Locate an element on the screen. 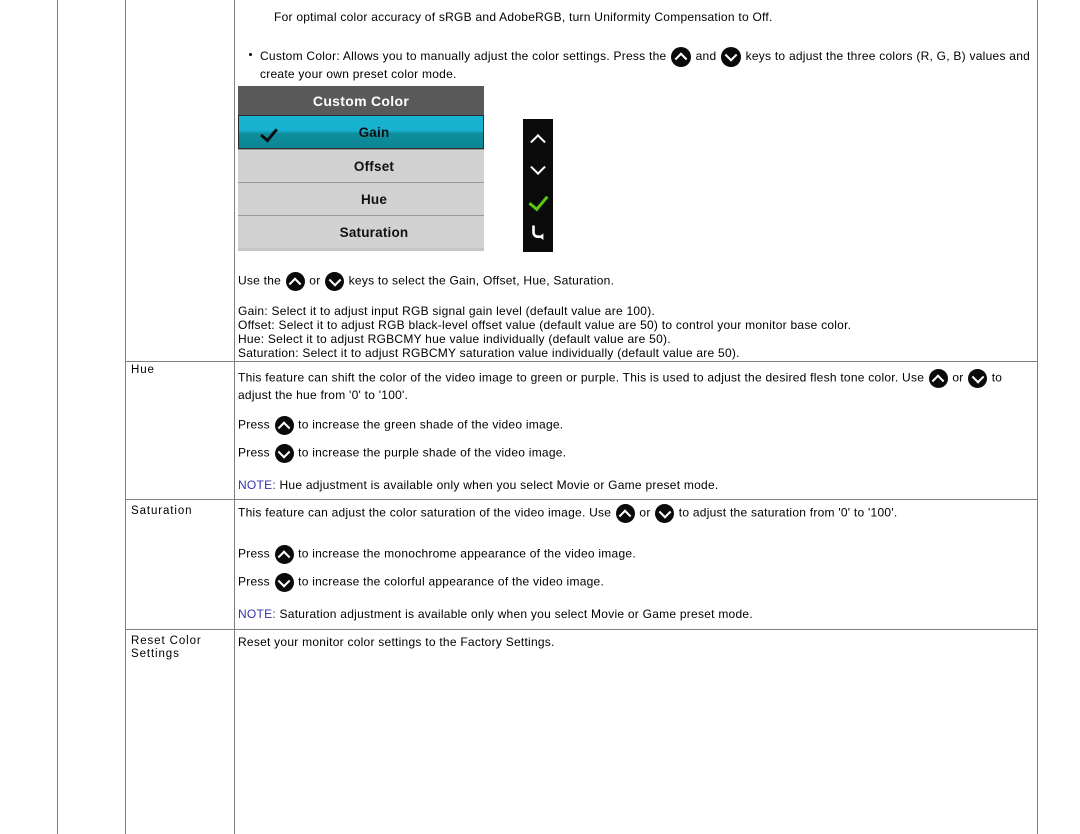  row-divider-hue is located at coordinates (581, 361).